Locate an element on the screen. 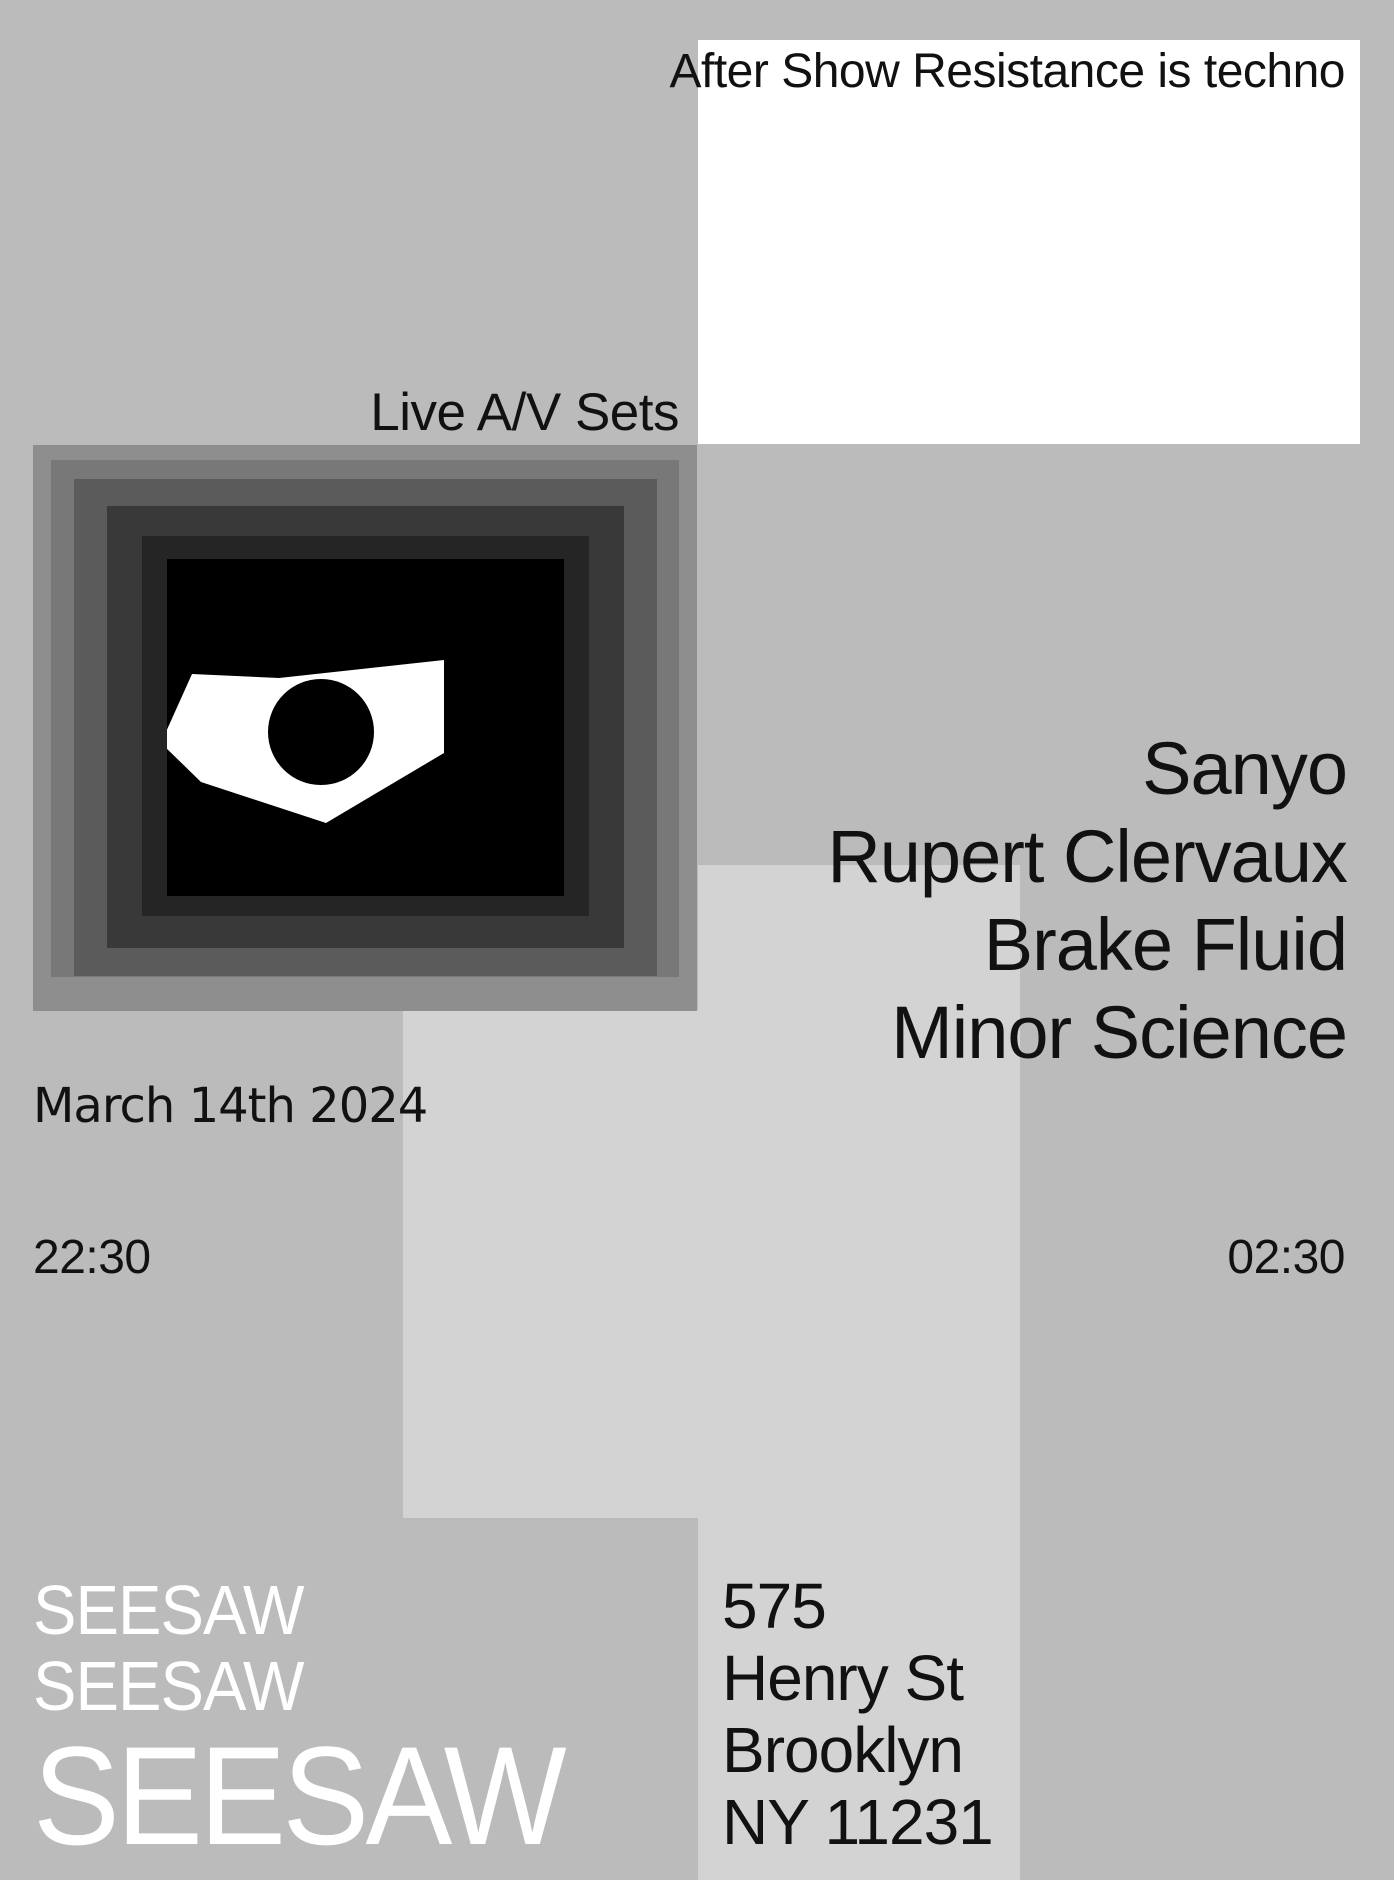 Image resolution: width=1394 pixels, height=1880 pixels. sets-label: Live A/V Sets is located at coordinates (524, 412).